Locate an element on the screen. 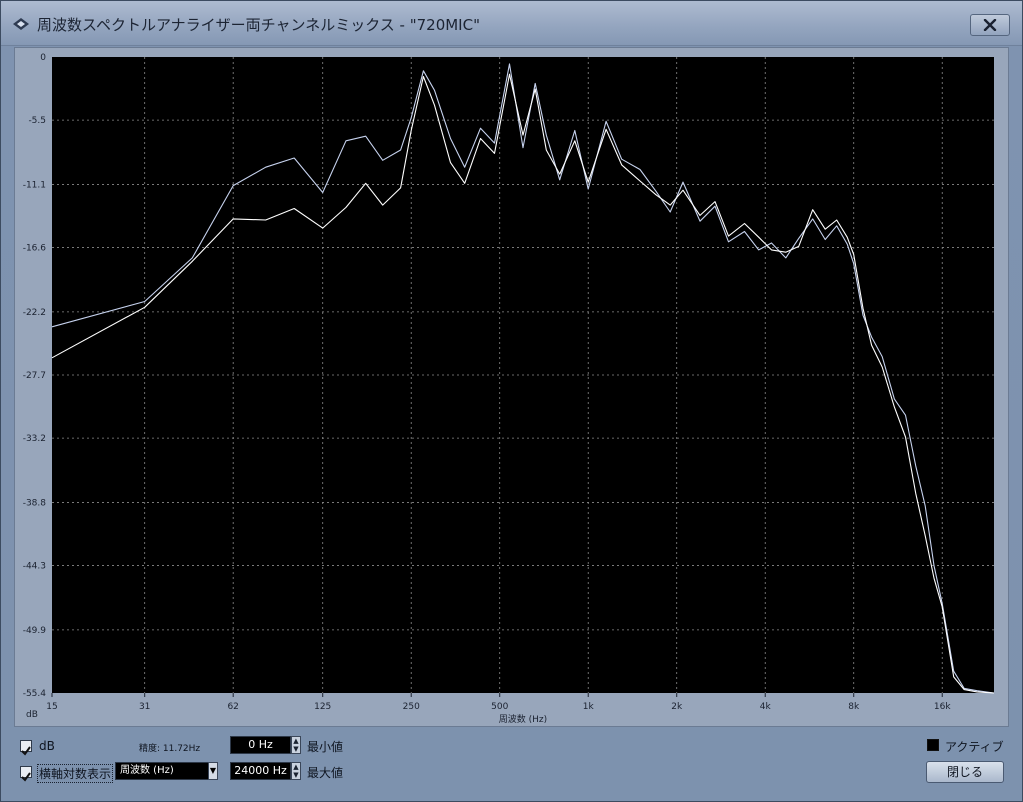  y-tick-label: -5.5 is located at coordinates (37, 121).